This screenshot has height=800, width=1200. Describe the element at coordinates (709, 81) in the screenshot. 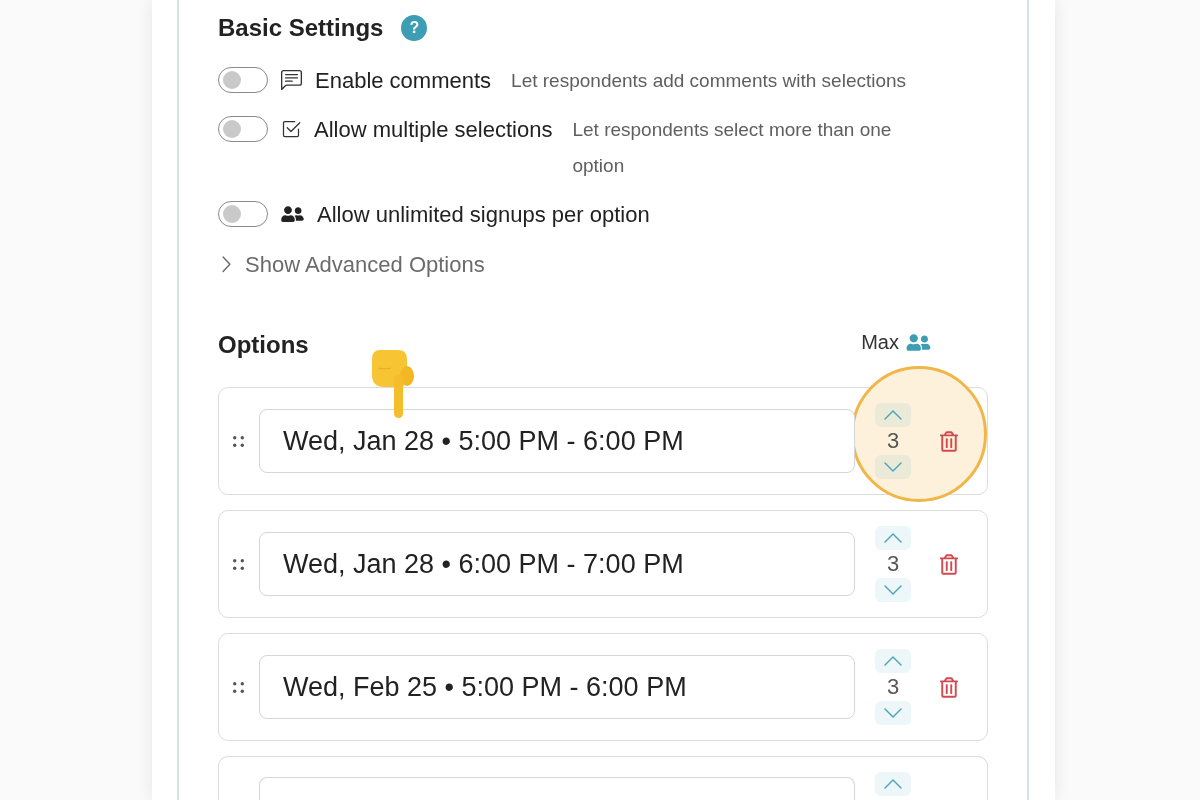

I see `setting-description: Let respondents add comments with selections` at that location.